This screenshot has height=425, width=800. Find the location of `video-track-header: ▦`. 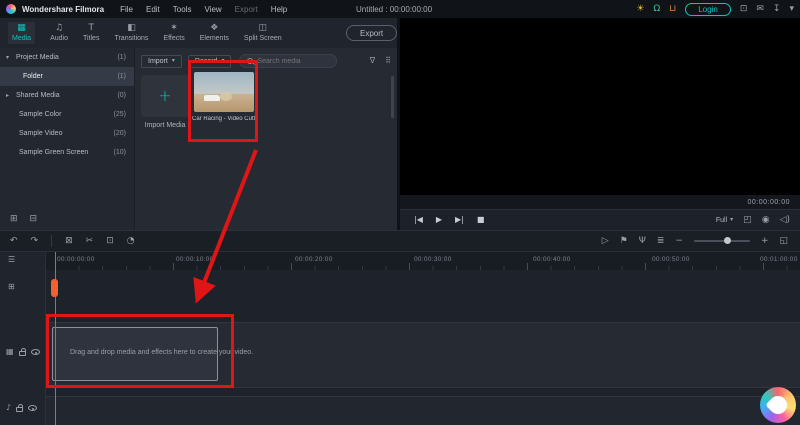

video-track-header: ▦ is located at coordinates (23, 352).